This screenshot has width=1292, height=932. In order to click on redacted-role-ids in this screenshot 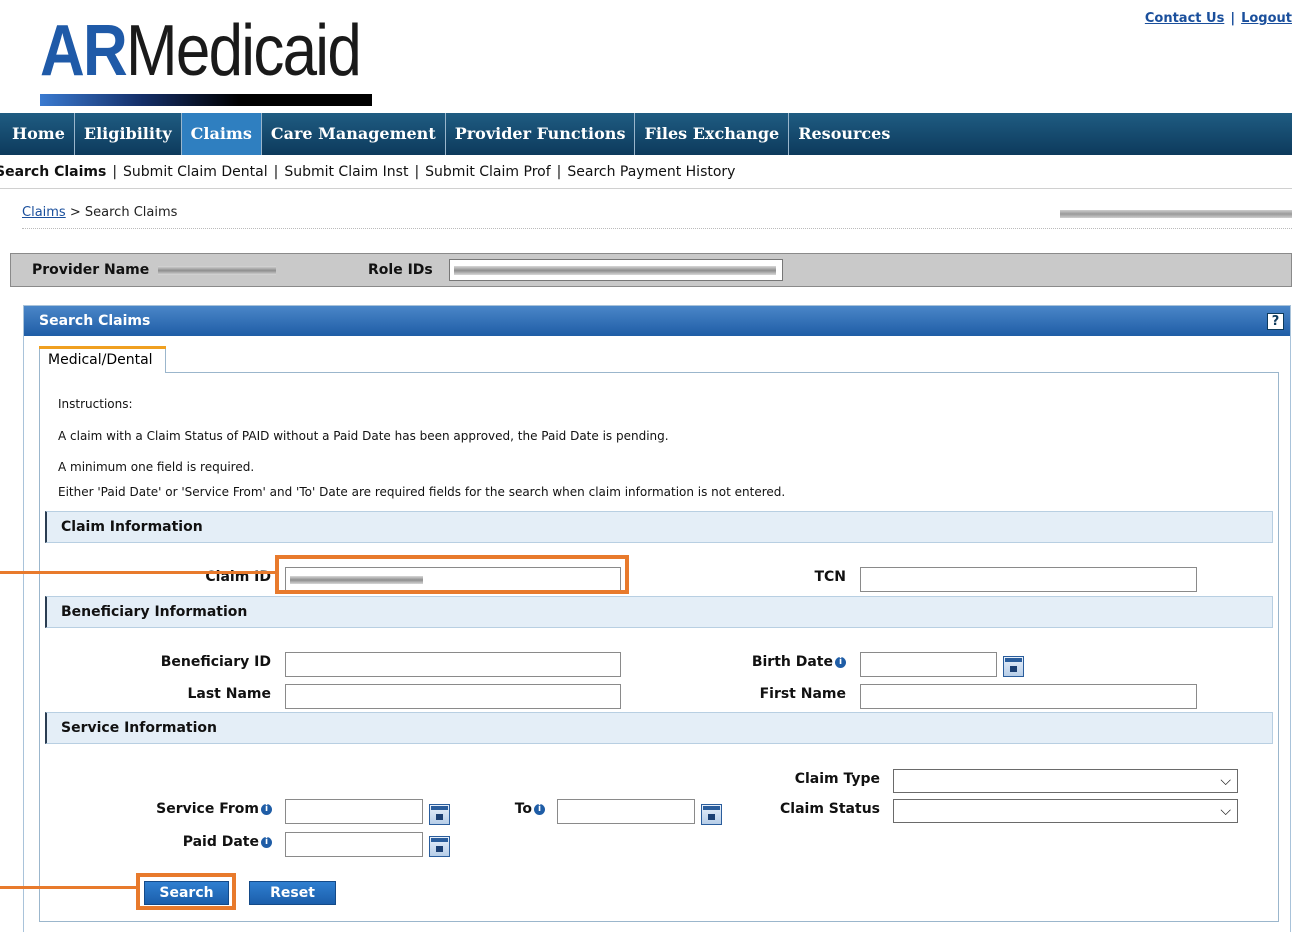, I will do `click(615, 270)`.